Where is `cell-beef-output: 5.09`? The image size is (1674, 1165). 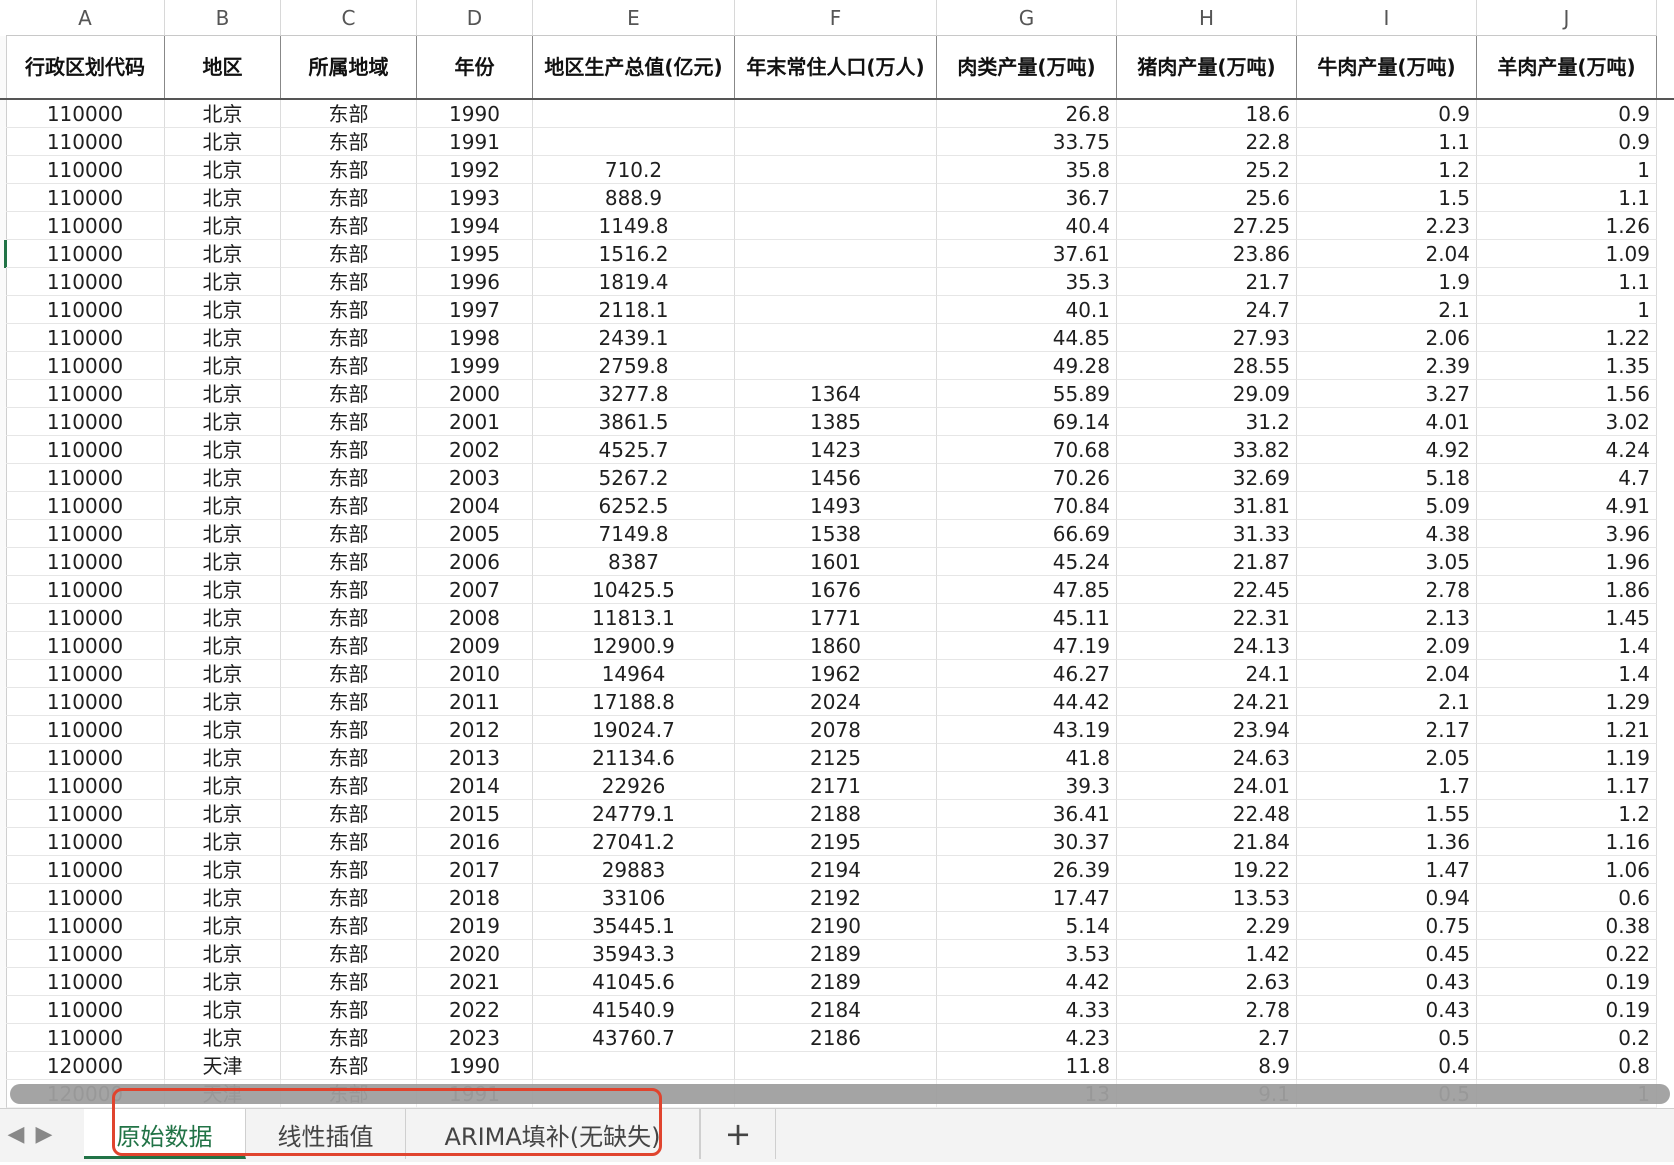 cell-beef-output: 5.09 is located at coordinates (1387, 506).